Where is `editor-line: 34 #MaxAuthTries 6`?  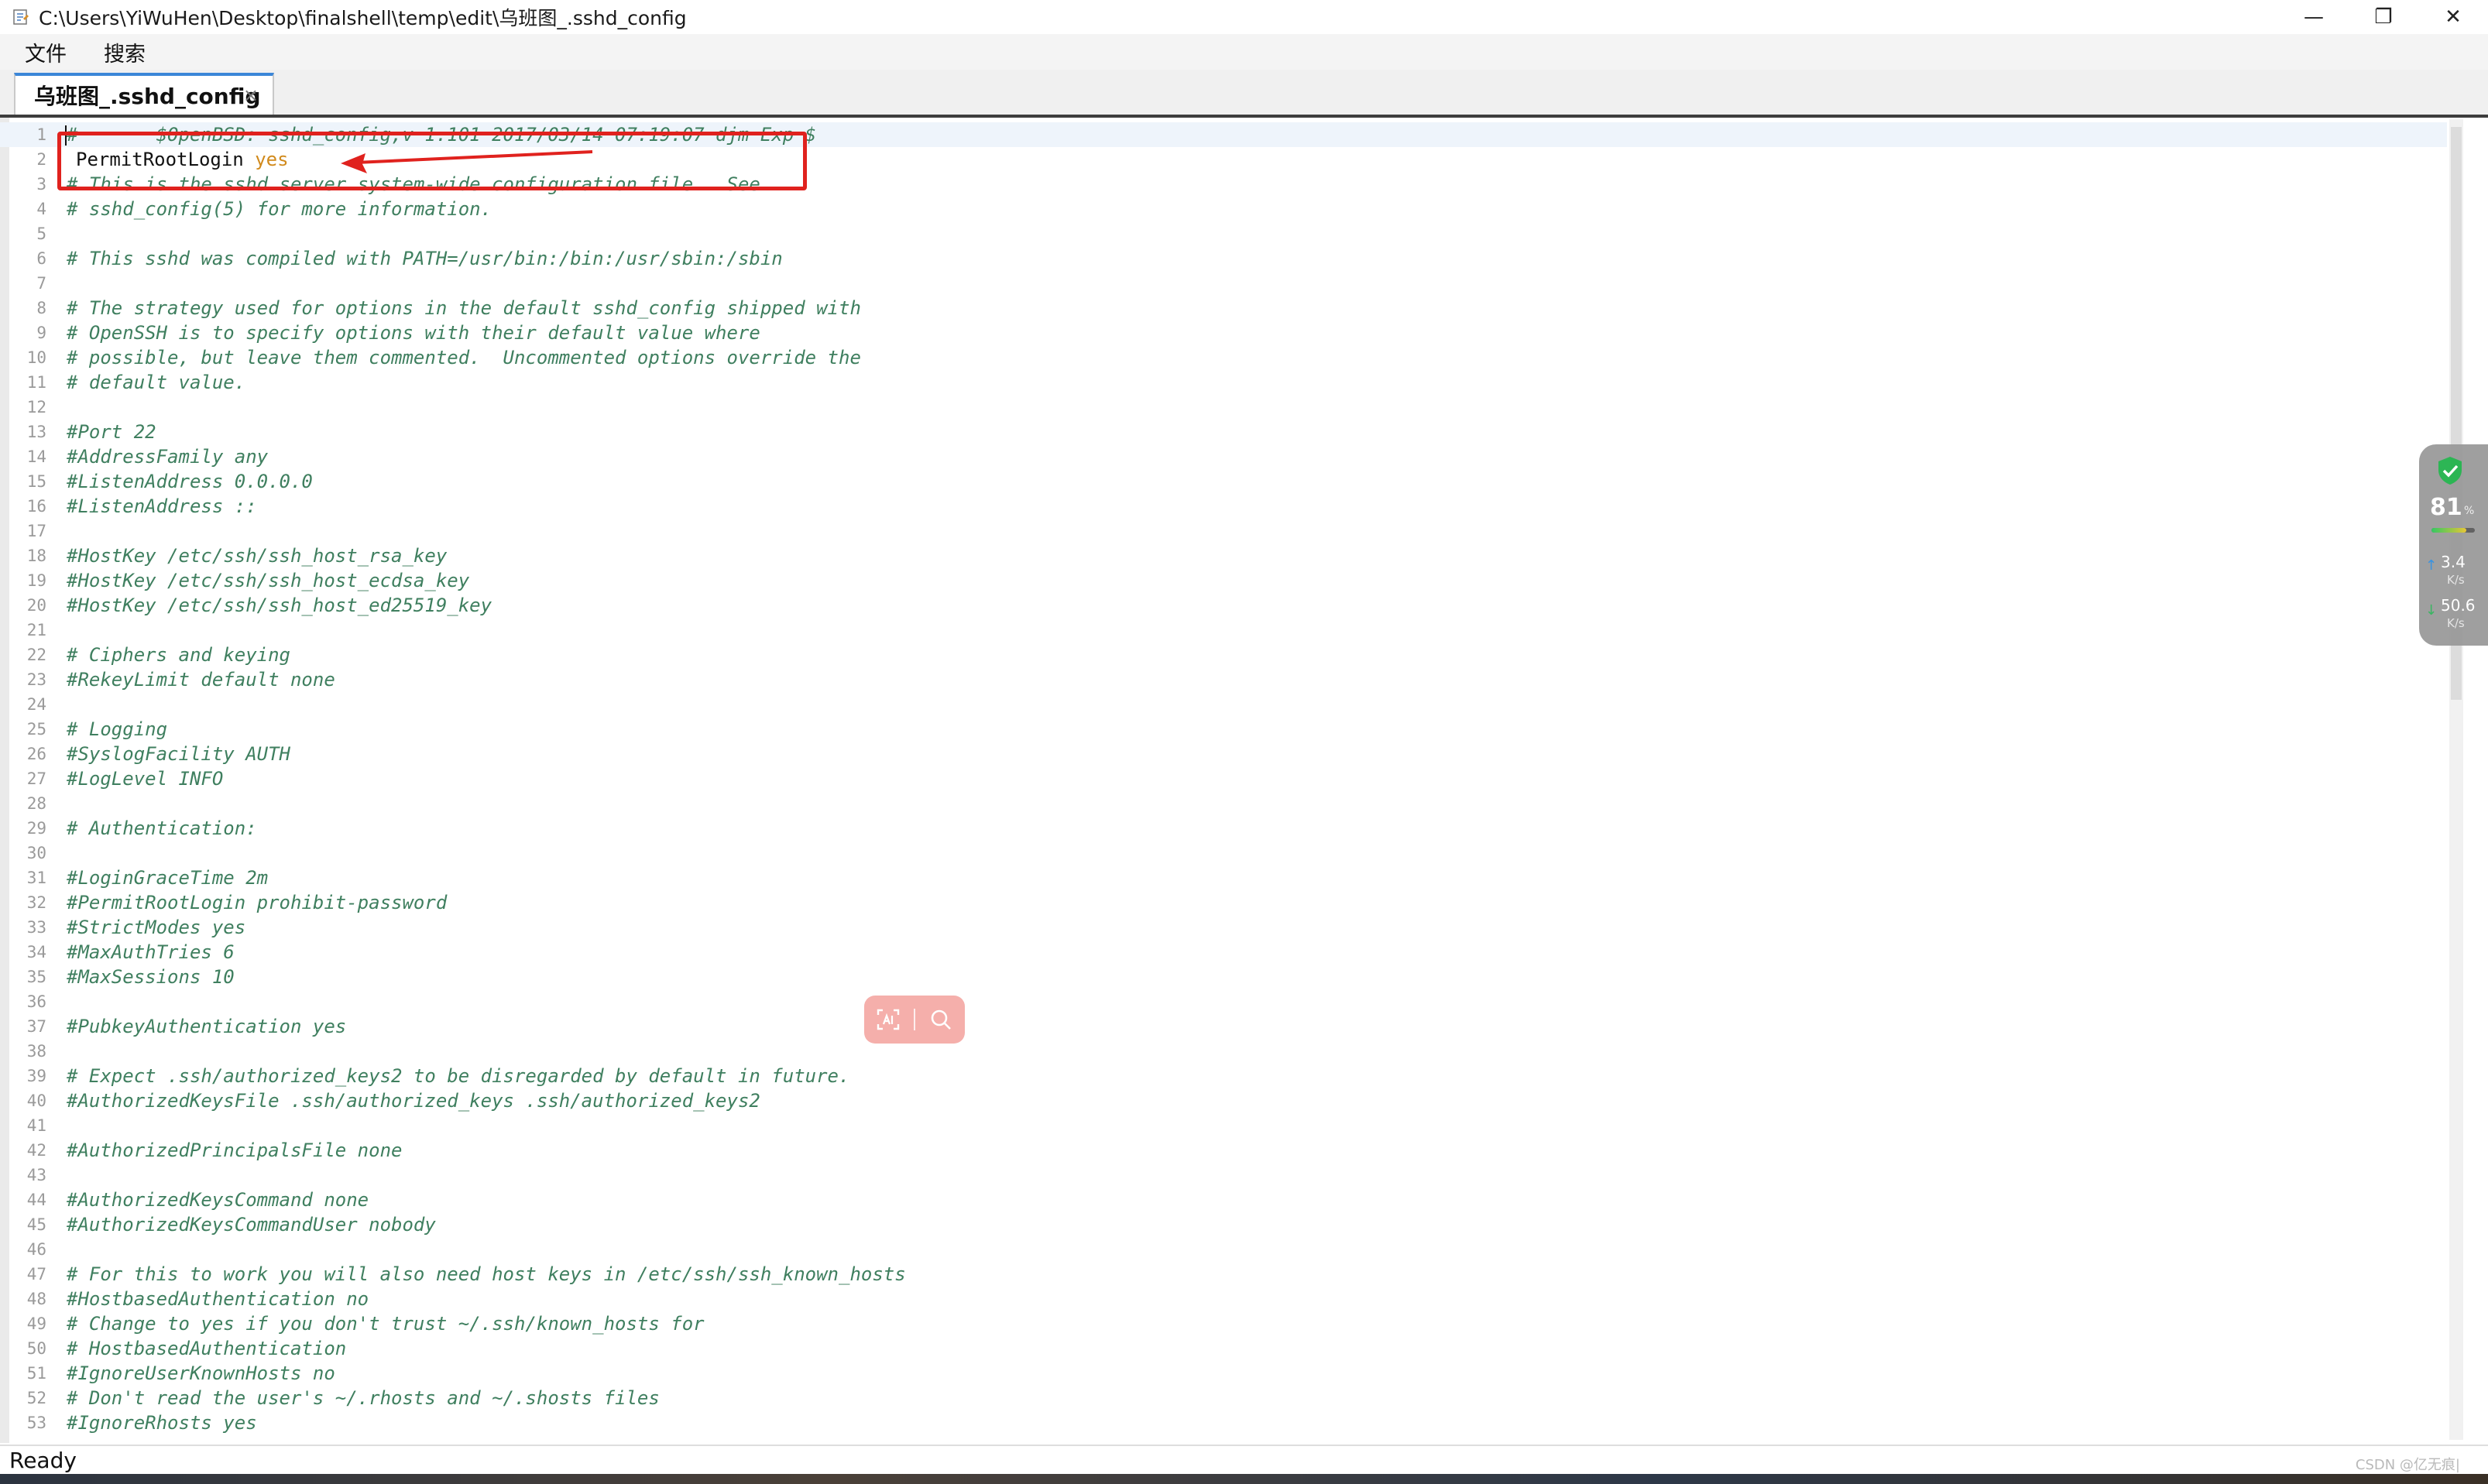 editor-line: 34 #MaxAuthTries 6 is located at coordinates (1223, 952).